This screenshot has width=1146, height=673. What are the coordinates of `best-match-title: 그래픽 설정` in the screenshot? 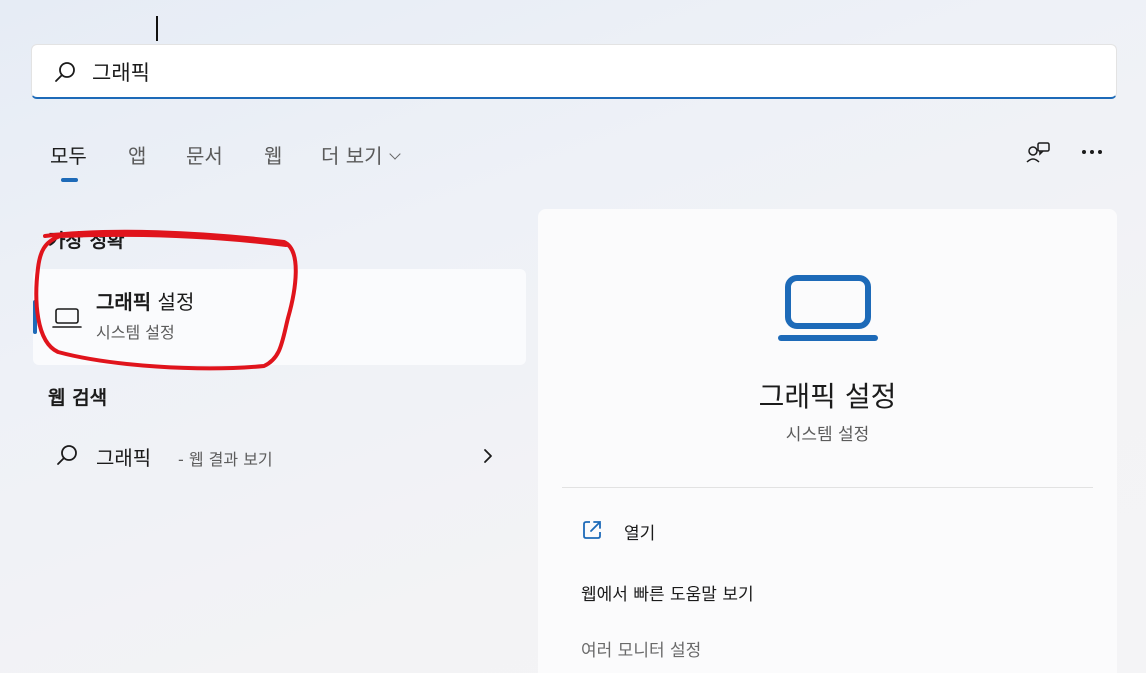 It's located at (145, 300).